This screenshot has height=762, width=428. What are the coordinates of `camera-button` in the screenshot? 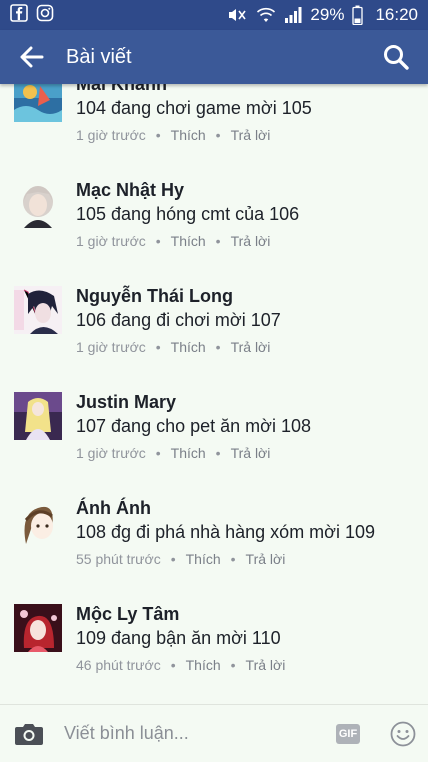 It's located at (29, 734).